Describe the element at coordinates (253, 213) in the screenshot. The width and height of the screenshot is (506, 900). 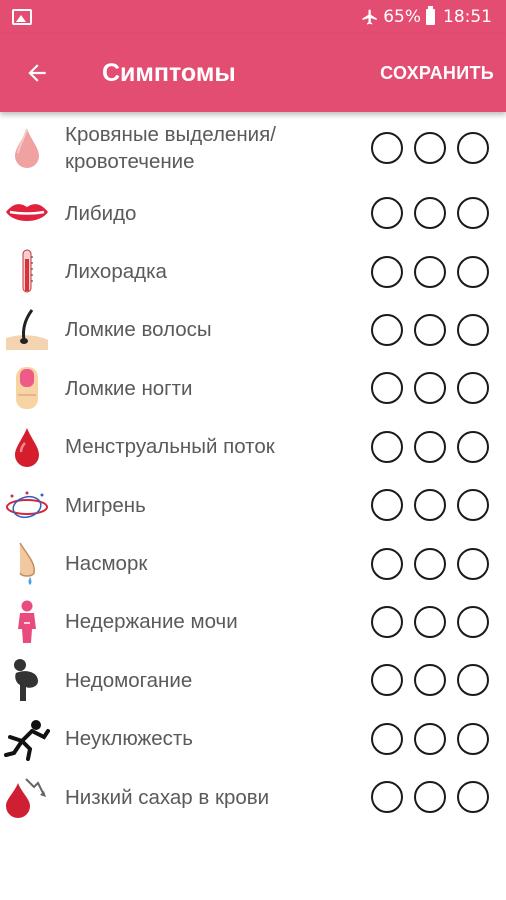
I see `symptom-row: Либидо` at that location.